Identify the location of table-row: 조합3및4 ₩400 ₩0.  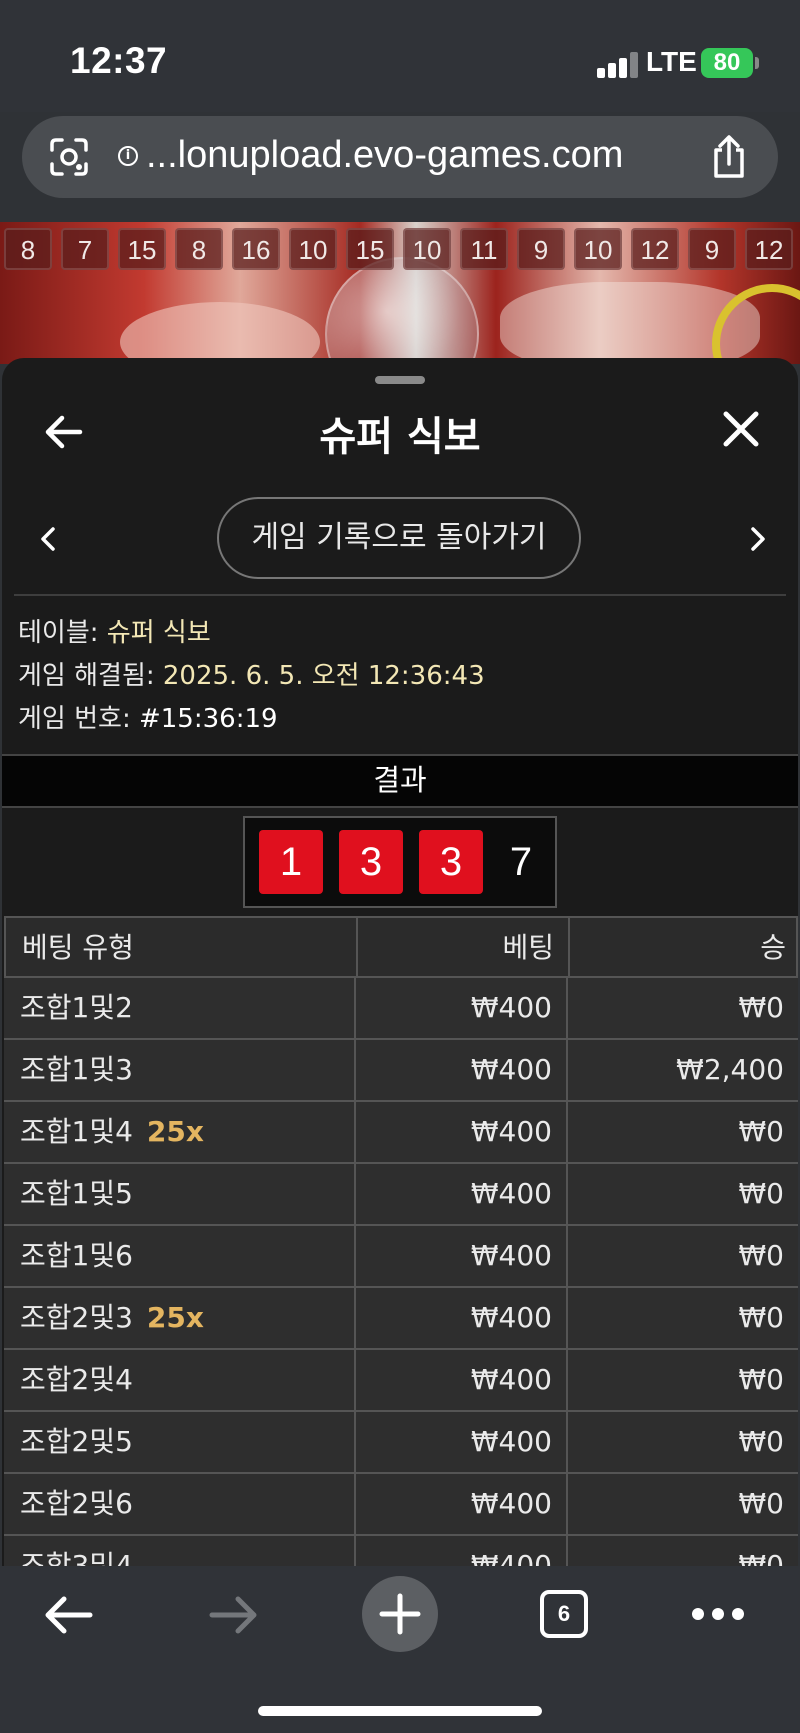
(401, 1552).